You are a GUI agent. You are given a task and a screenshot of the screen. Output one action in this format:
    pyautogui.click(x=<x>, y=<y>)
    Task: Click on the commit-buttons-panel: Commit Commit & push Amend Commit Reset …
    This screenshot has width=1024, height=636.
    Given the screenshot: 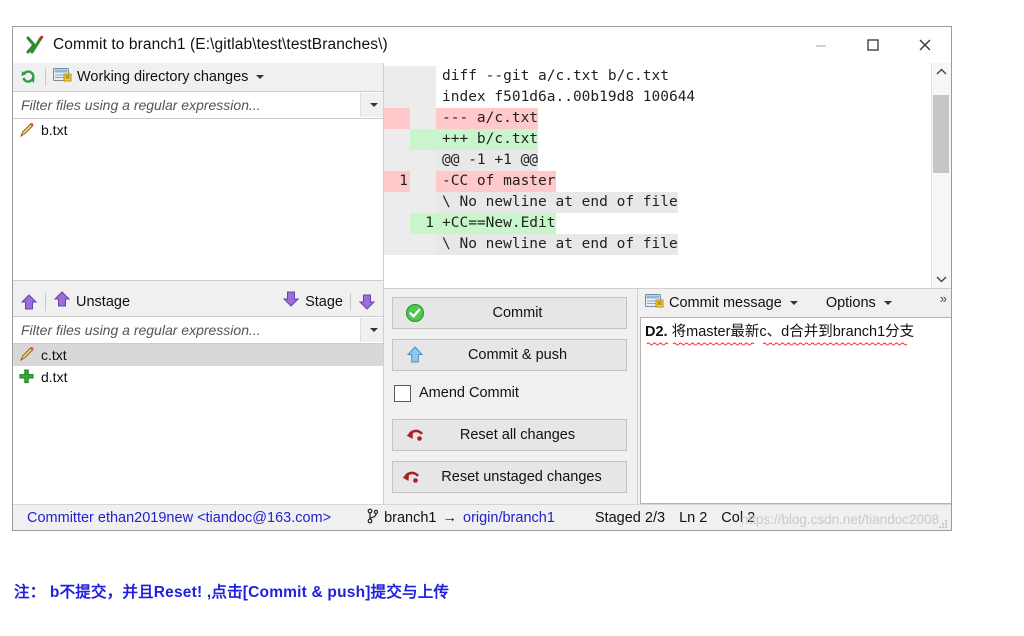 What is the action you would take?
    pyautogui.click(x=511, y=396)
    